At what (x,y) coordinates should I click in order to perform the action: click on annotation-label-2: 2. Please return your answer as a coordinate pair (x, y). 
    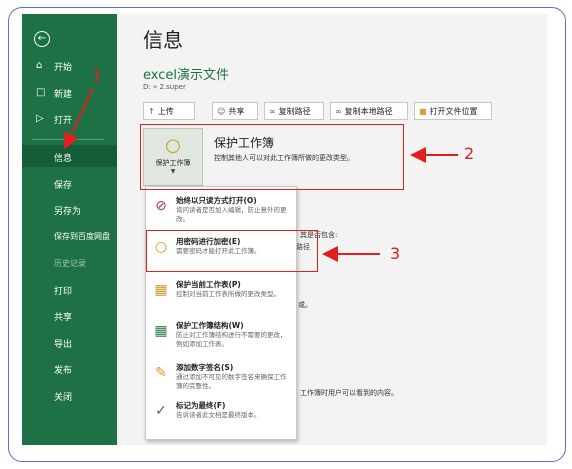
    Looking at the image, I should click on (469, 153).